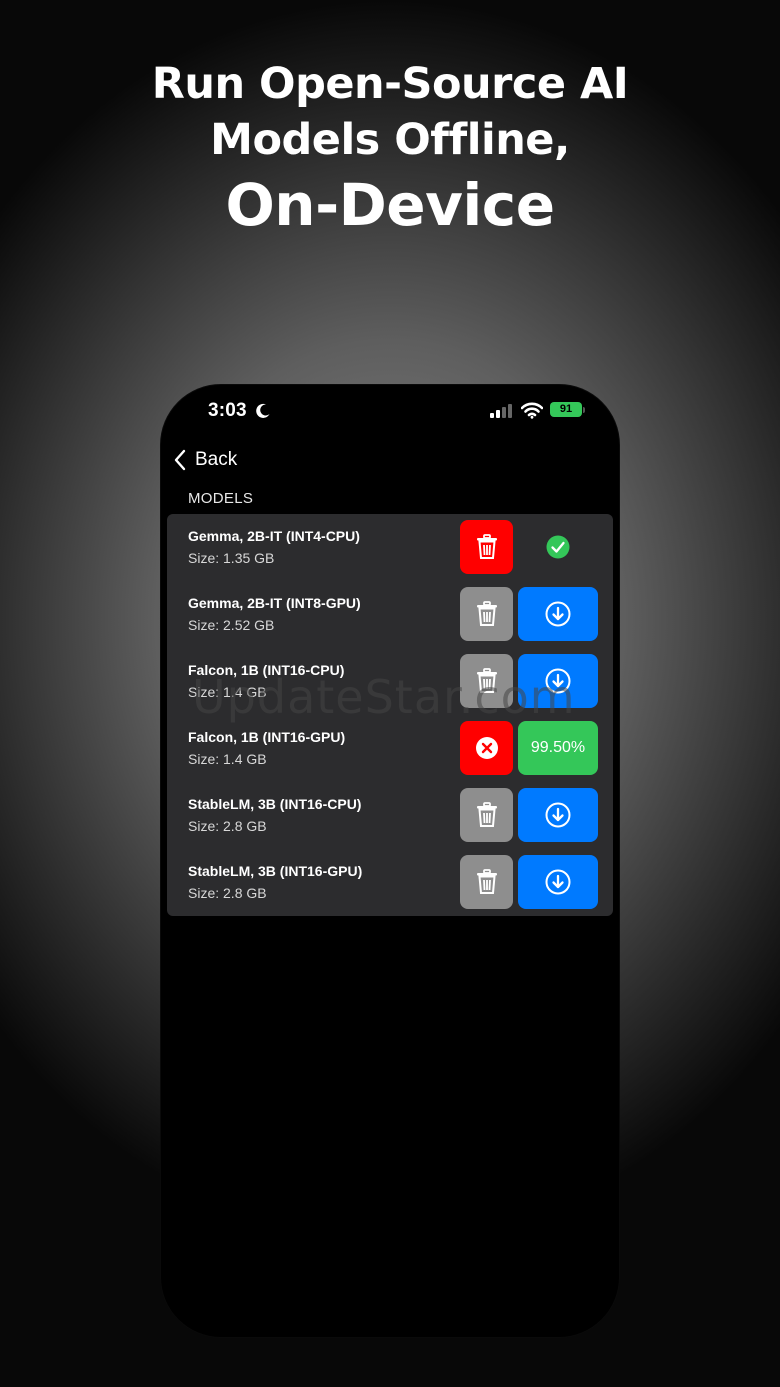 The image size is (780, 1387). Describe the element at coordinates (274, 536) in the screenshot. I see `model-title: Gemma, 2B-IT (INT4-CPU)` at that location.